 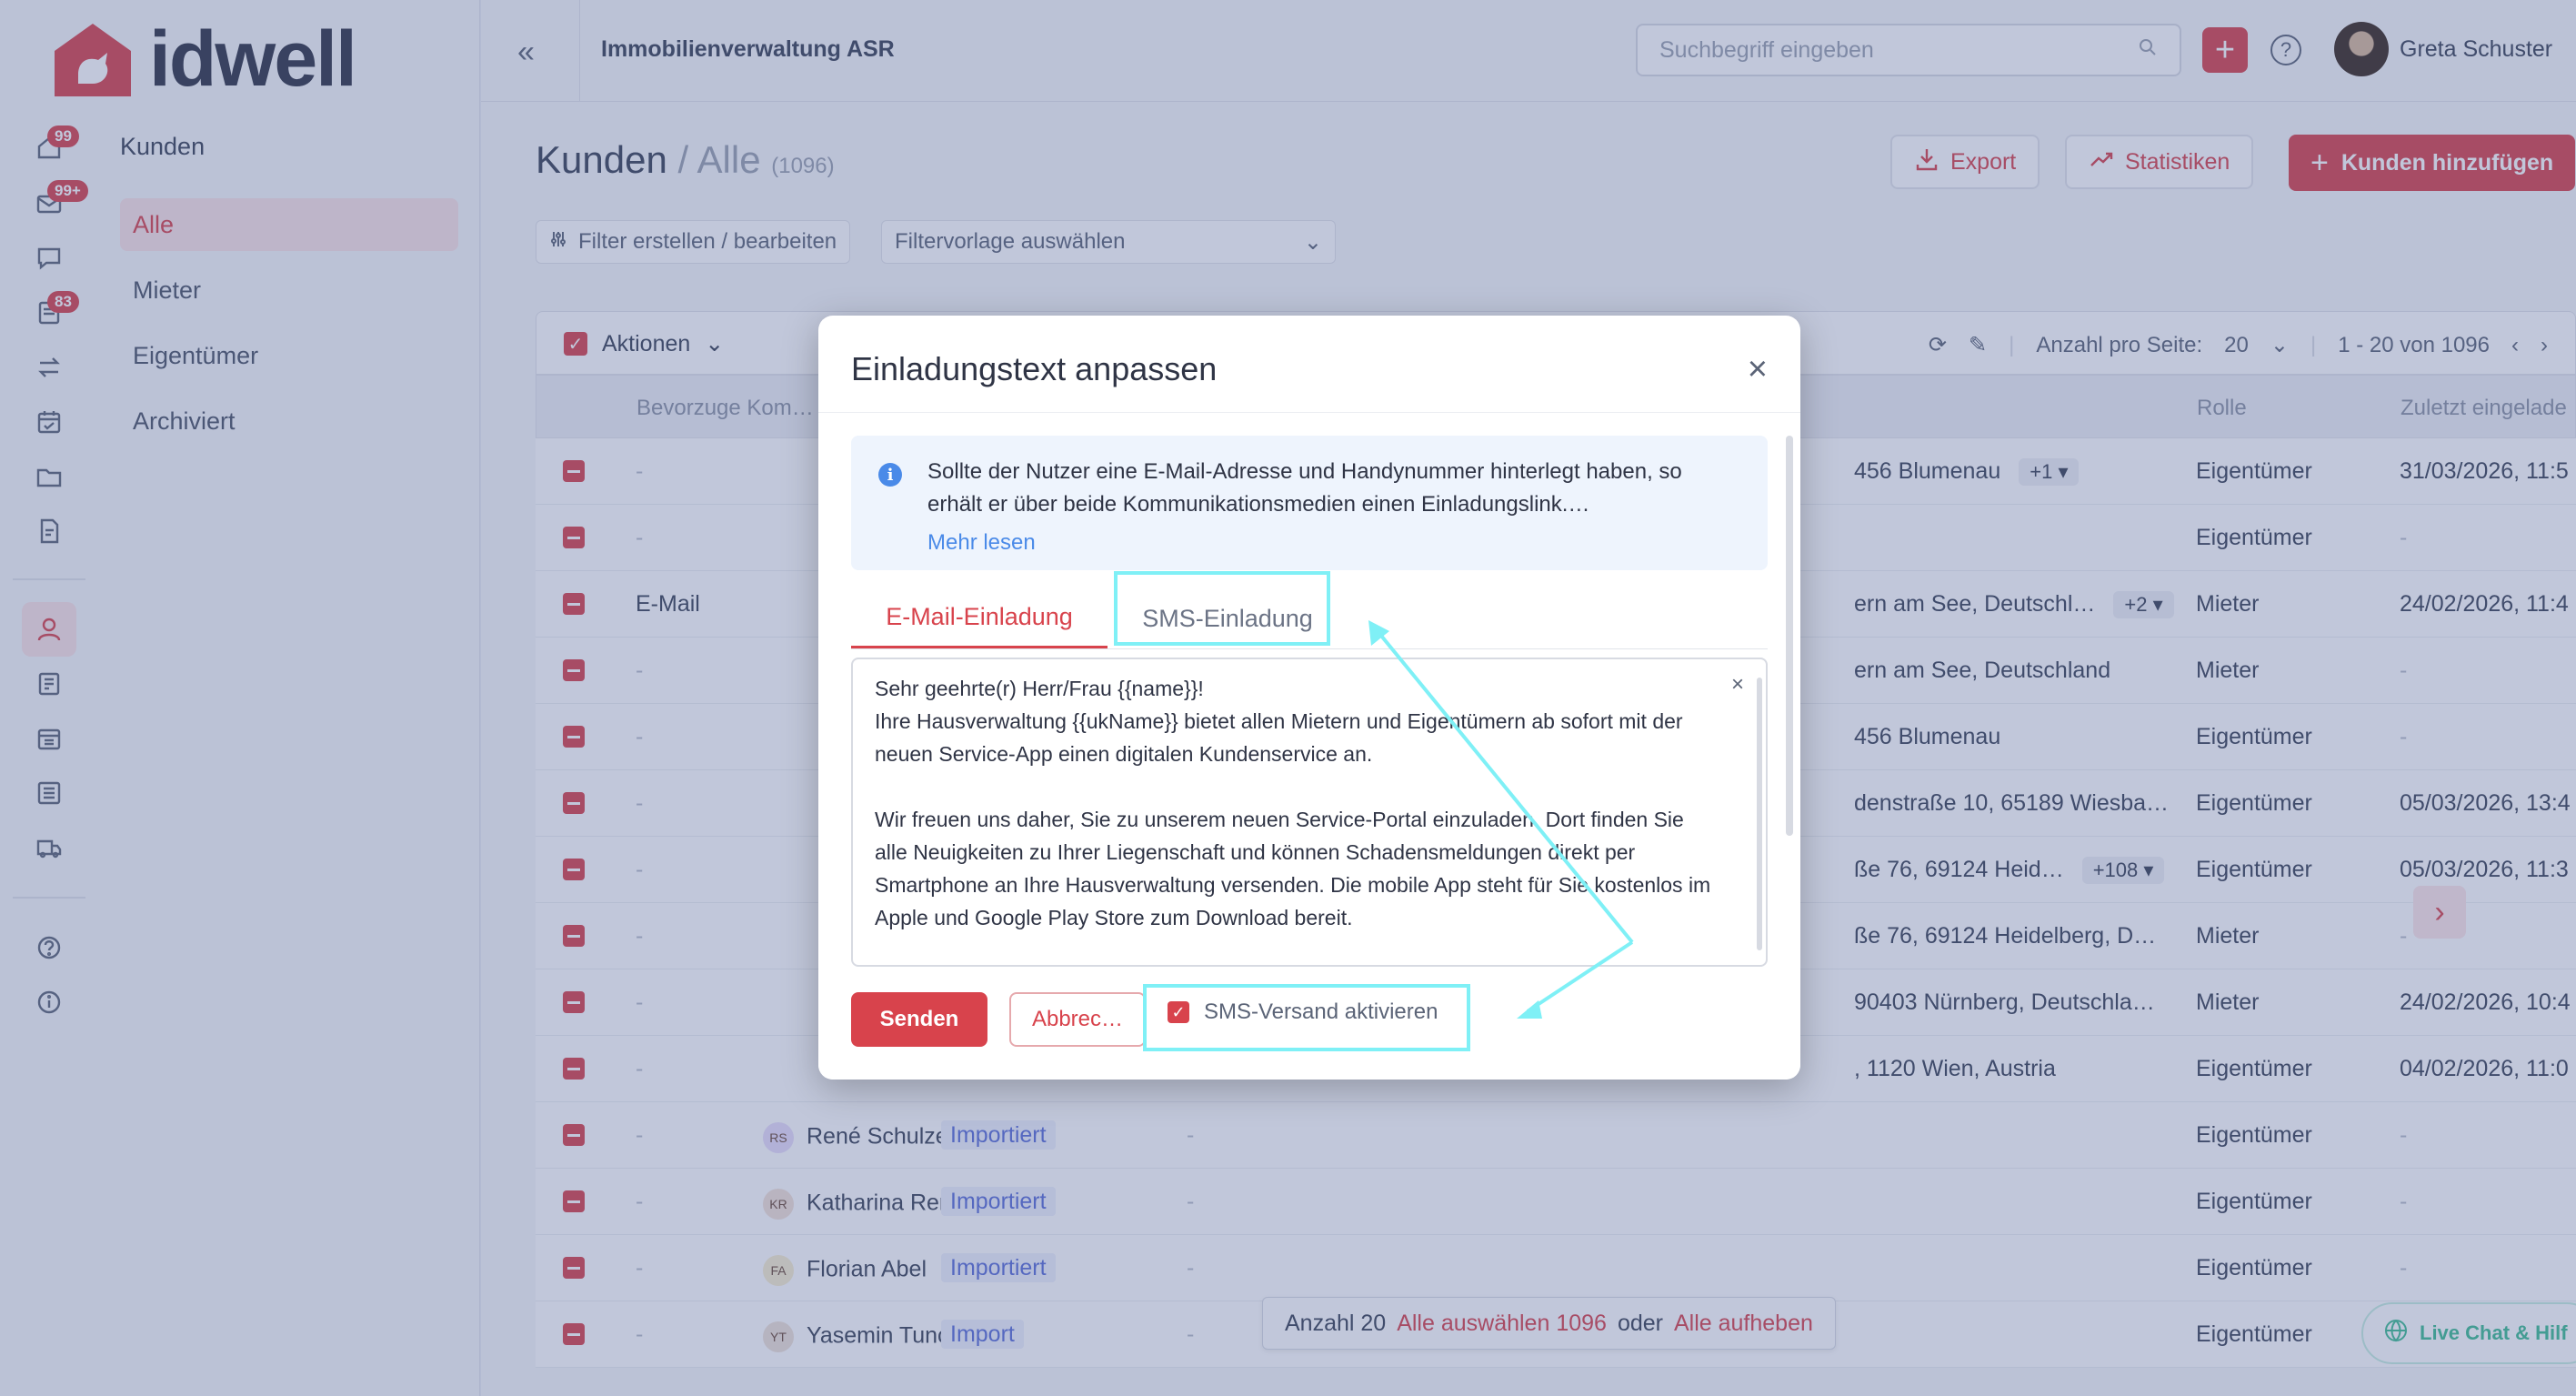 What do you see at coordinates (981, 543) in the screenshot?
I see `read-more-link: Mehr lesen` at bounding box center [981, 543].